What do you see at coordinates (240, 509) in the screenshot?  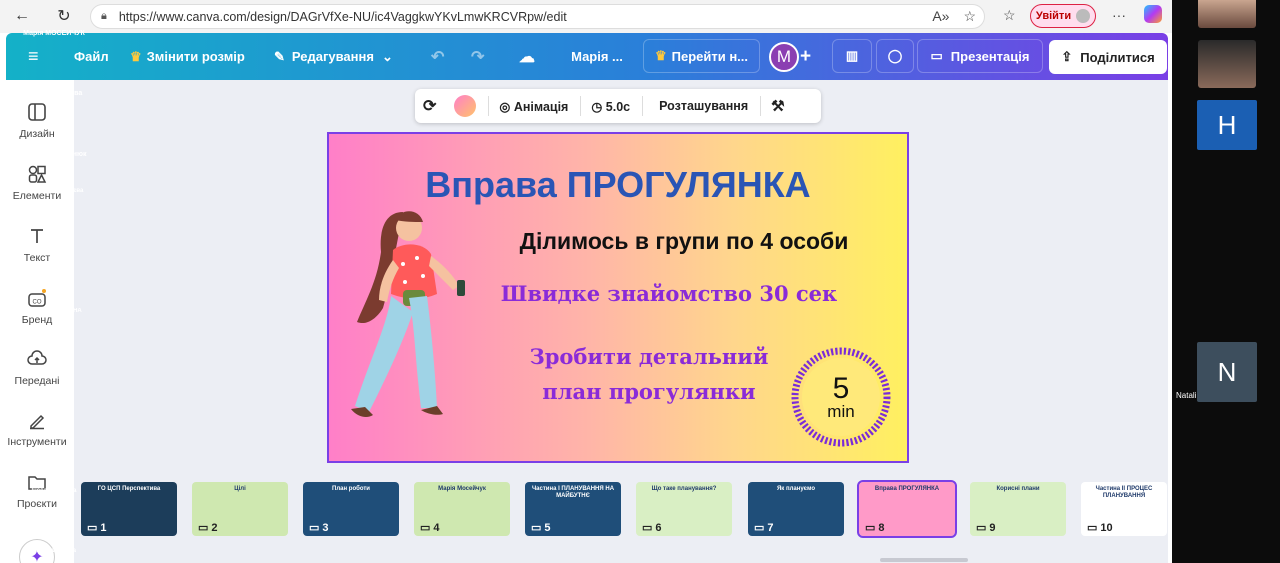 I see `slide-thumbnail: Цілі ▭ 2` at bounding box center [240, 509].